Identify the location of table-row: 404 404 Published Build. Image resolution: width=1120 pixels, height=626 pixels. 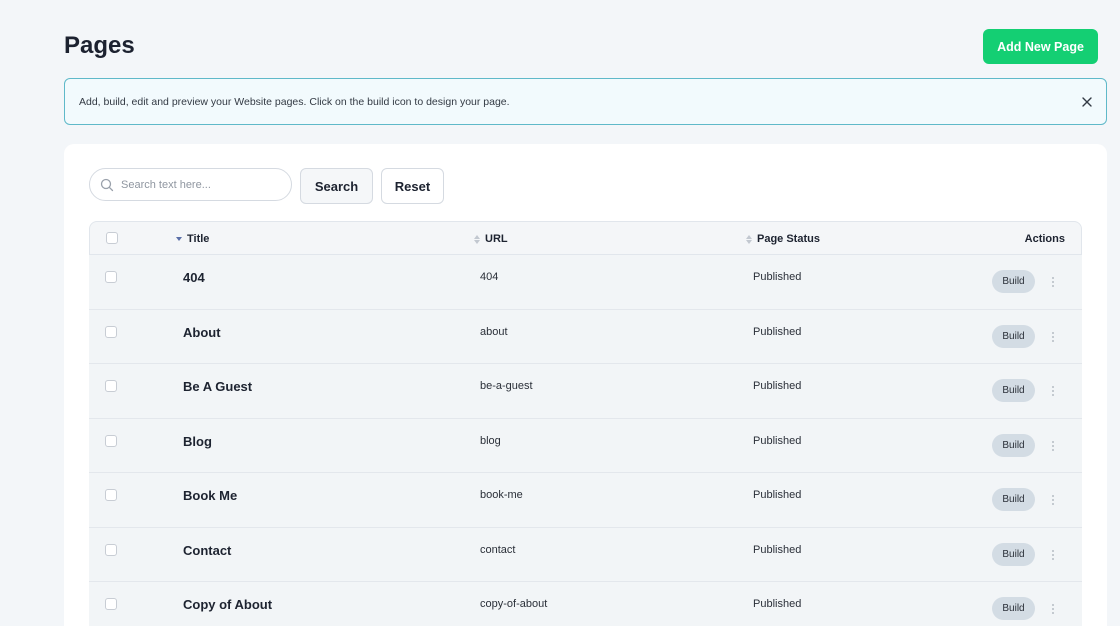
(585, 282).